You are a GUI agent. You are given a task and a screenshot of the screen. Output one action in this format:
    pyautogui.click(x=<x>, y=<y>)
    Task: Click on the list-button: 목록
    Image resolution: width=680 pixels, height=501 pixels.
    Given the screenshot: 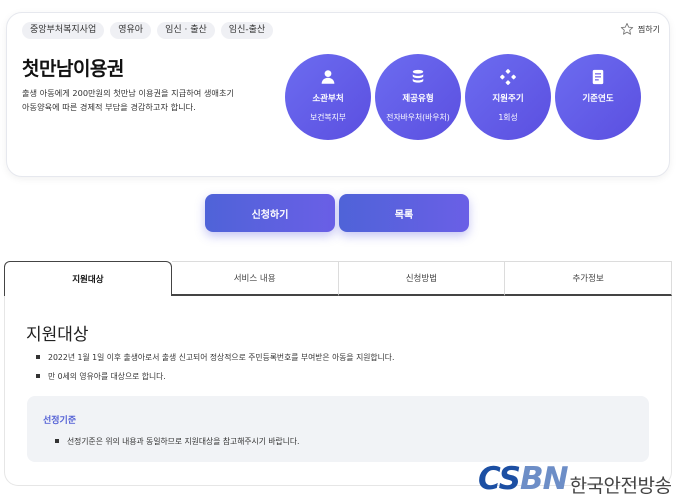 What is the action you would take?
    pyautogui.click(x=404, y=213)
    